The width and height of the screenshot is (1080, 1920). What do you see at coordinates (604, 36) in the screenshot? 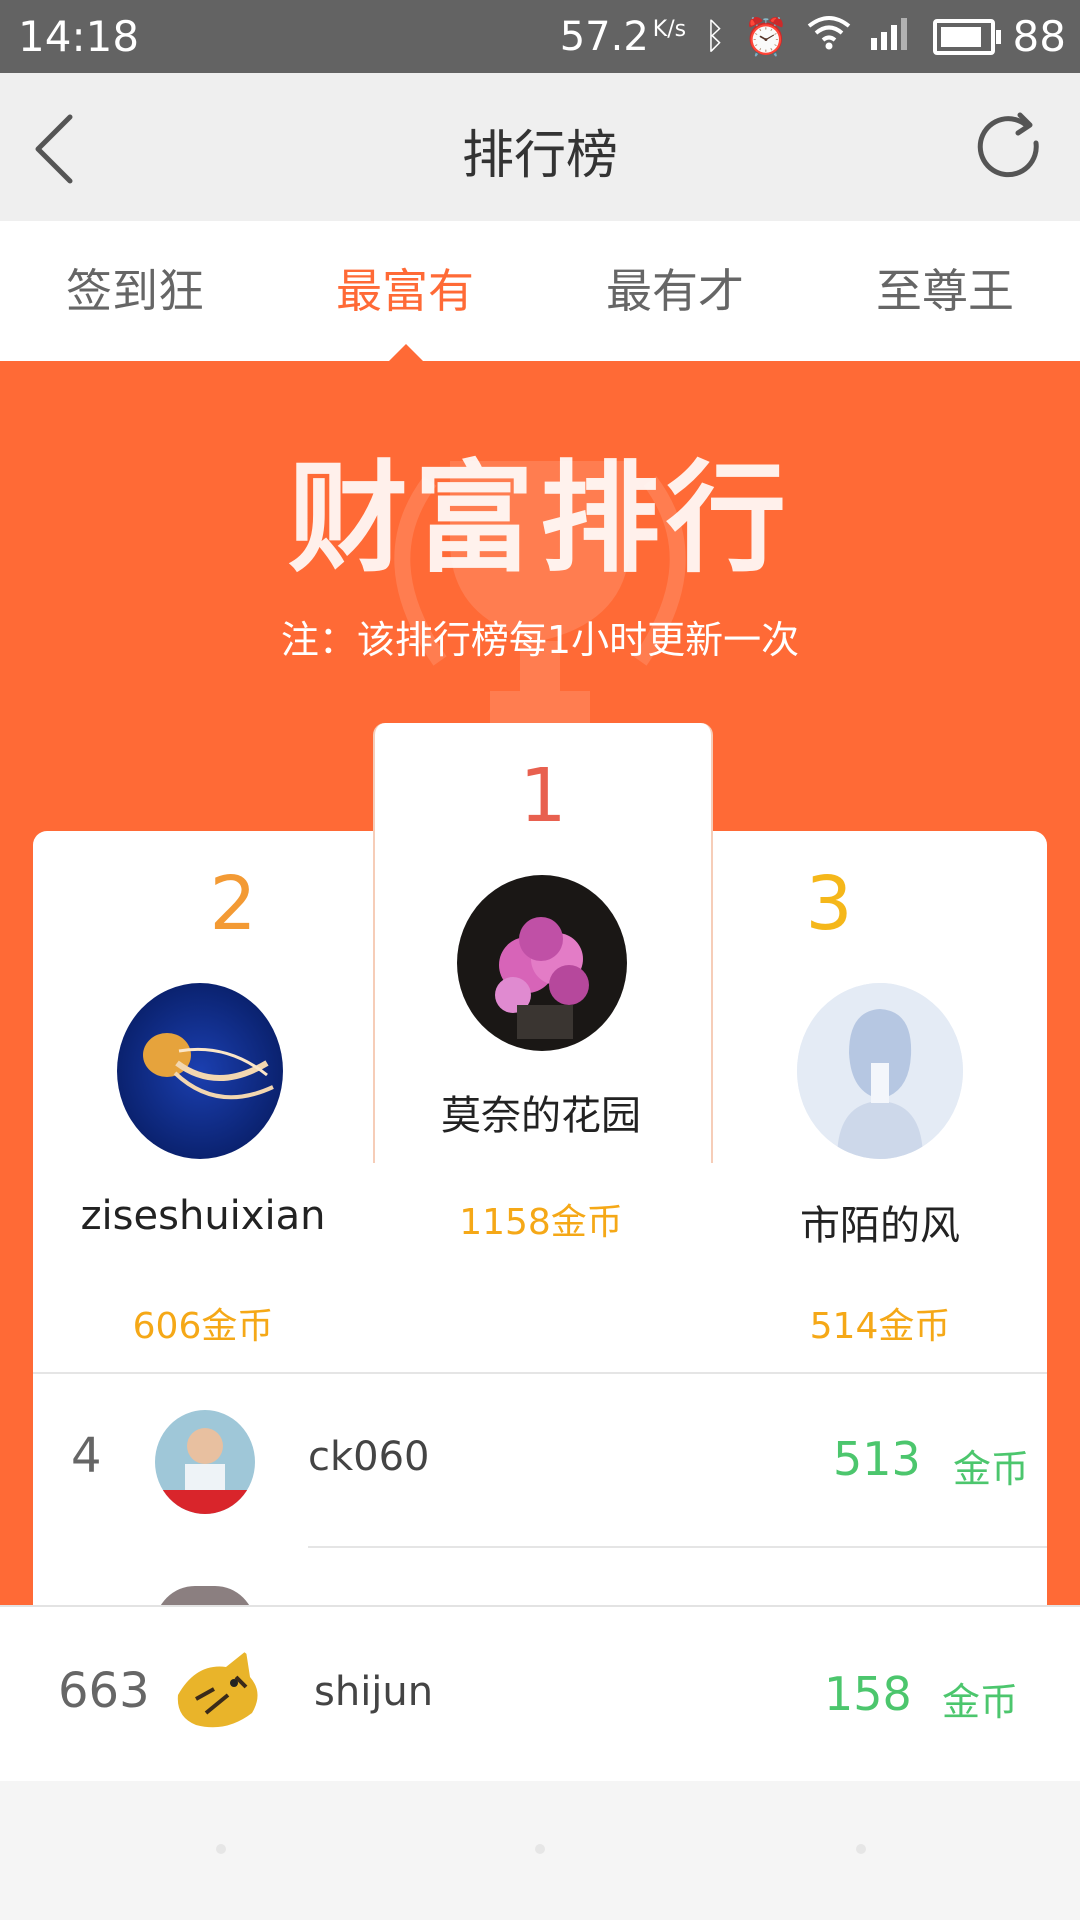
I see `network-speed: 57.2` at bounding box center [604, 36].